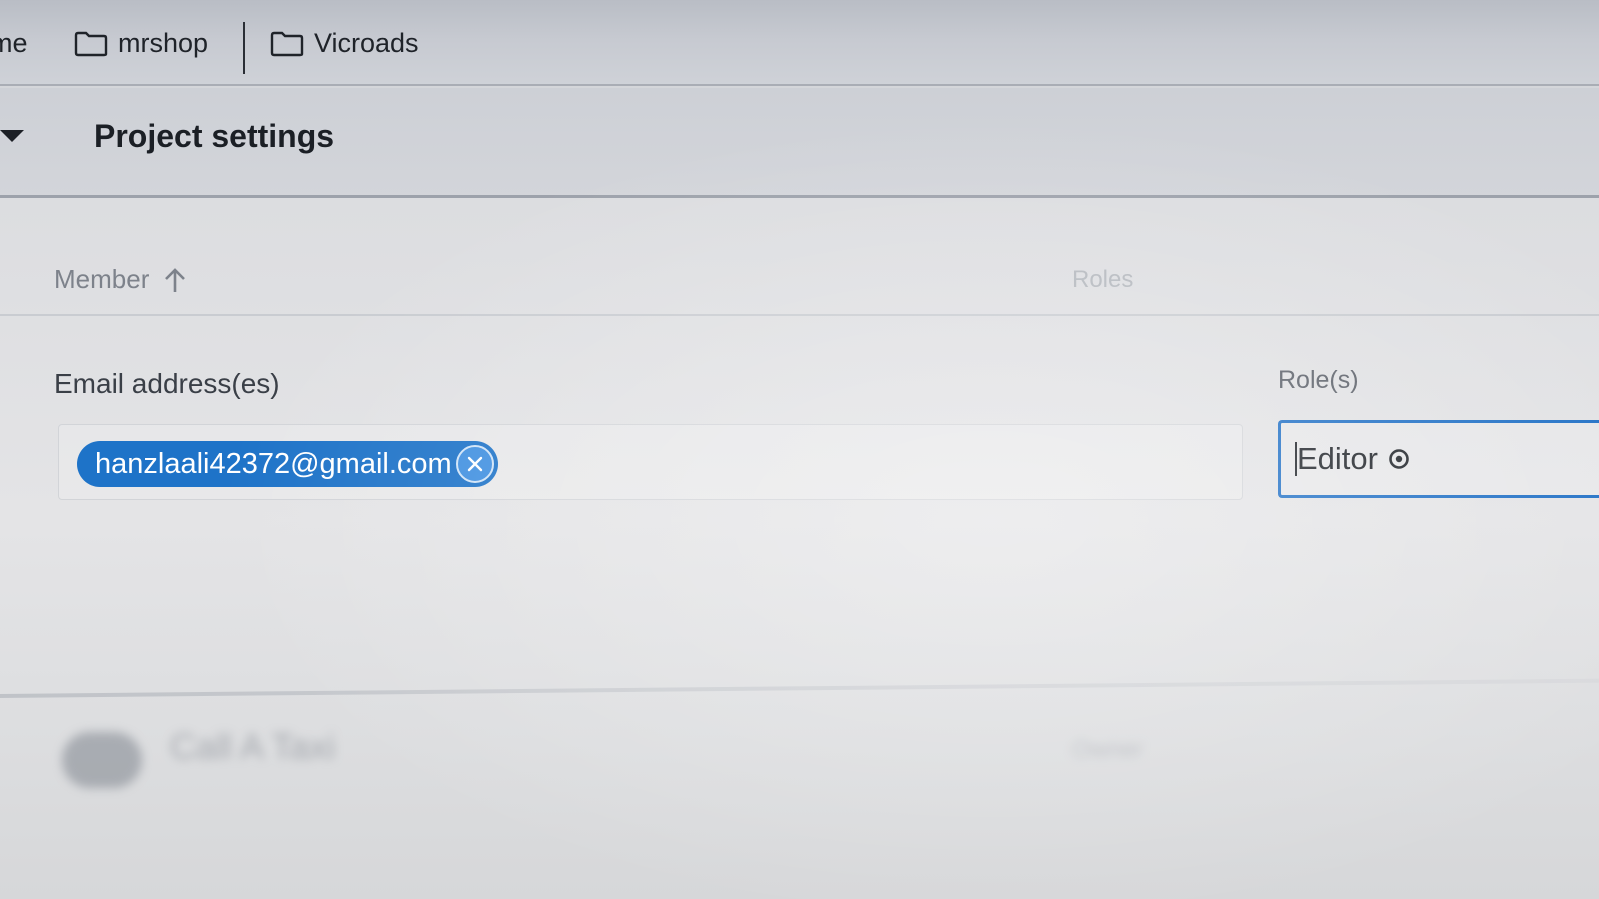 This screenshot has width=1599, height=899. I want to click on chip-remove-icon, so click(474, 464).